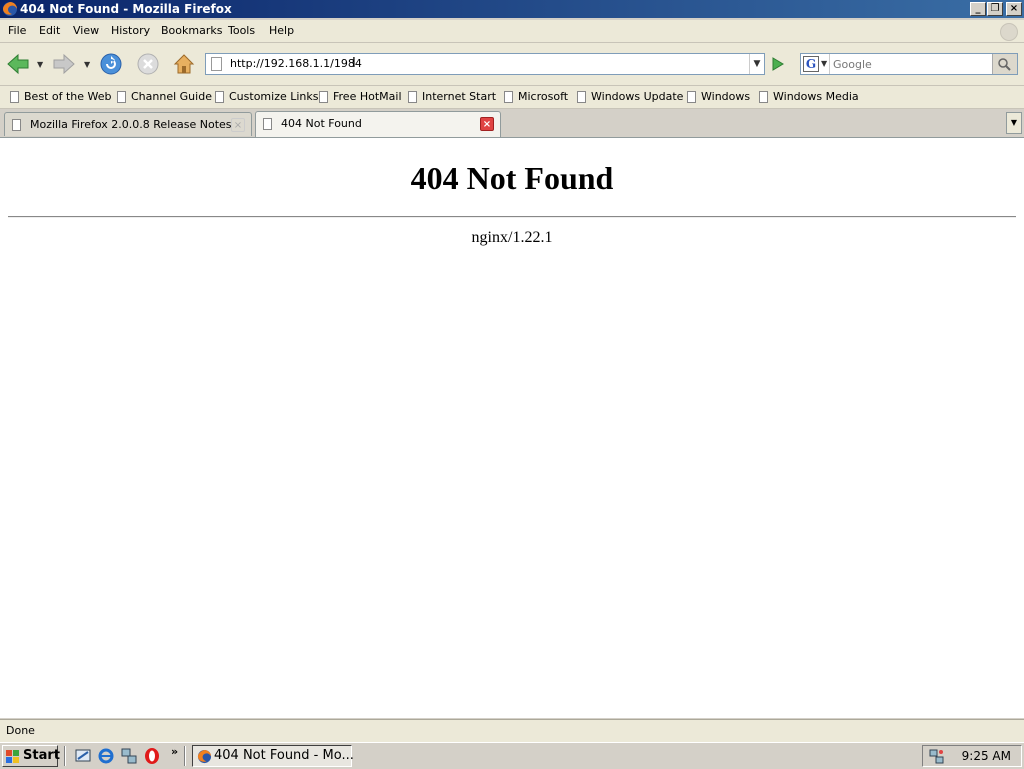  Describe the element at coordinates (12, 756) in the screenshot. I see `windows-logo-icon` at that location.